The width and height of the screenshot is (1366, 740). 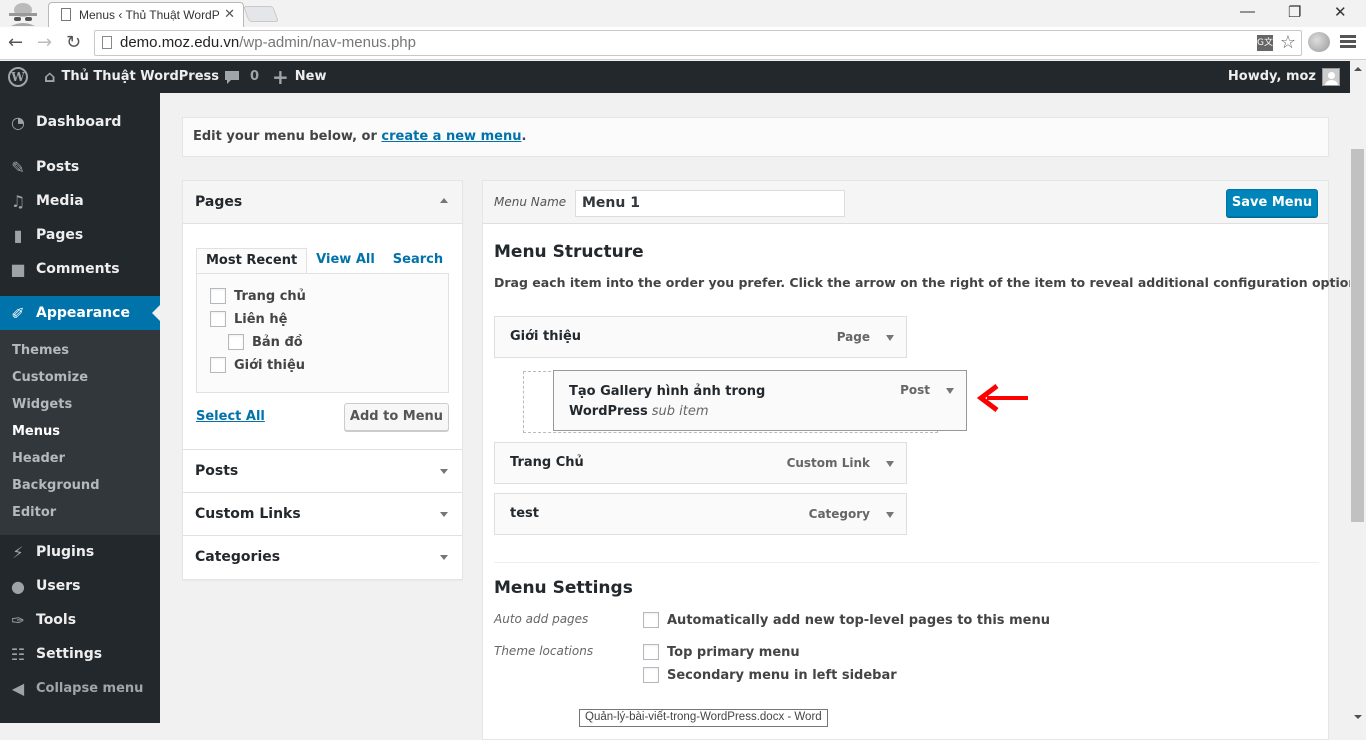 I want to click on tab-most-recent: Most Recent, so click(x=252, y=261).